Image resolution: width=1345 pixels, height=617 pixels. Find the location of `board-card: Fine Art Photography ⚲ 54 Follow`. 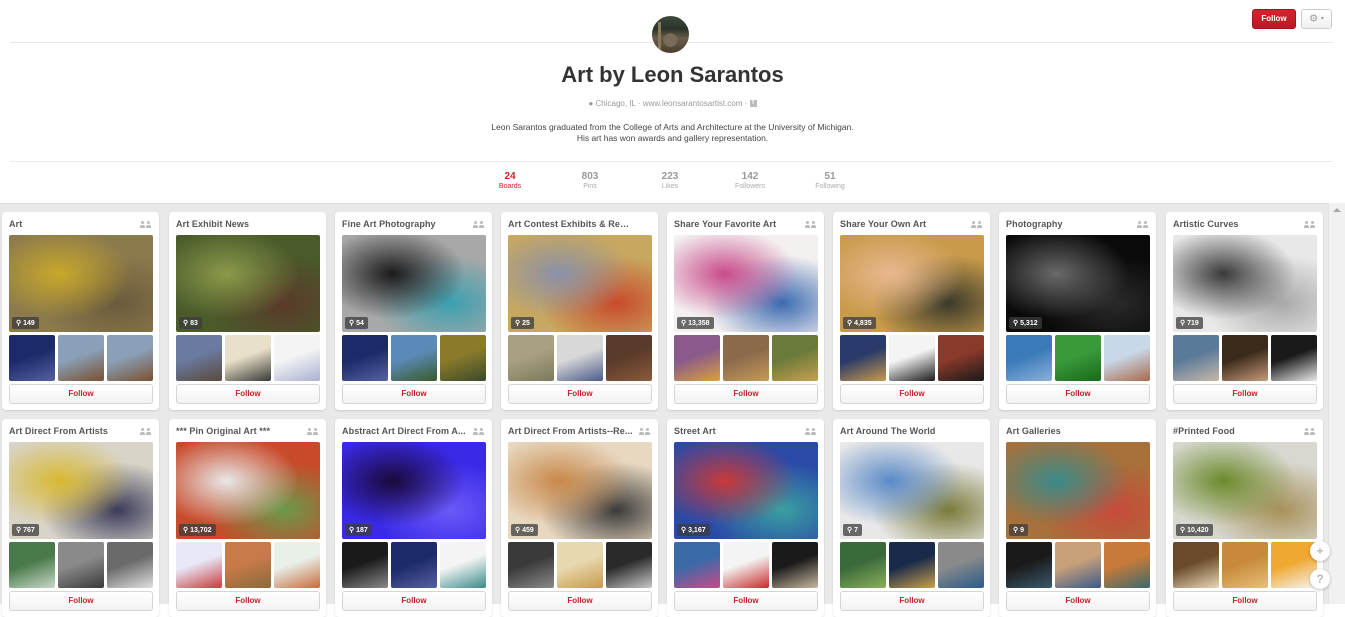

board-card: Fine Art Photography ⚲ 54 Follow is located at coordinates (413, 311).